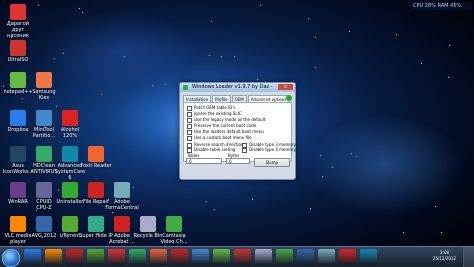  I want to click on tables-select: 0, so click(204, 161).